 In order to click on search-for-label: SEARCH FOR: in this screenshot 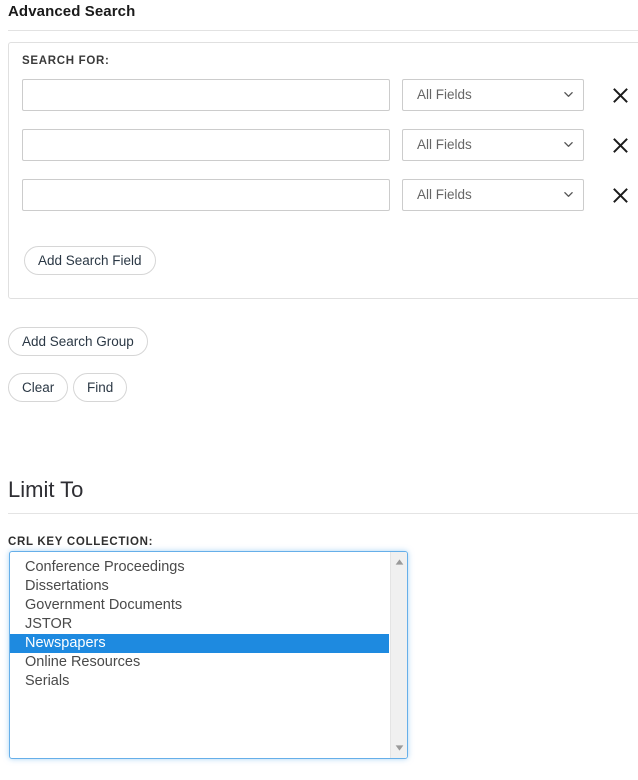, I will do `click(66, 61)`.